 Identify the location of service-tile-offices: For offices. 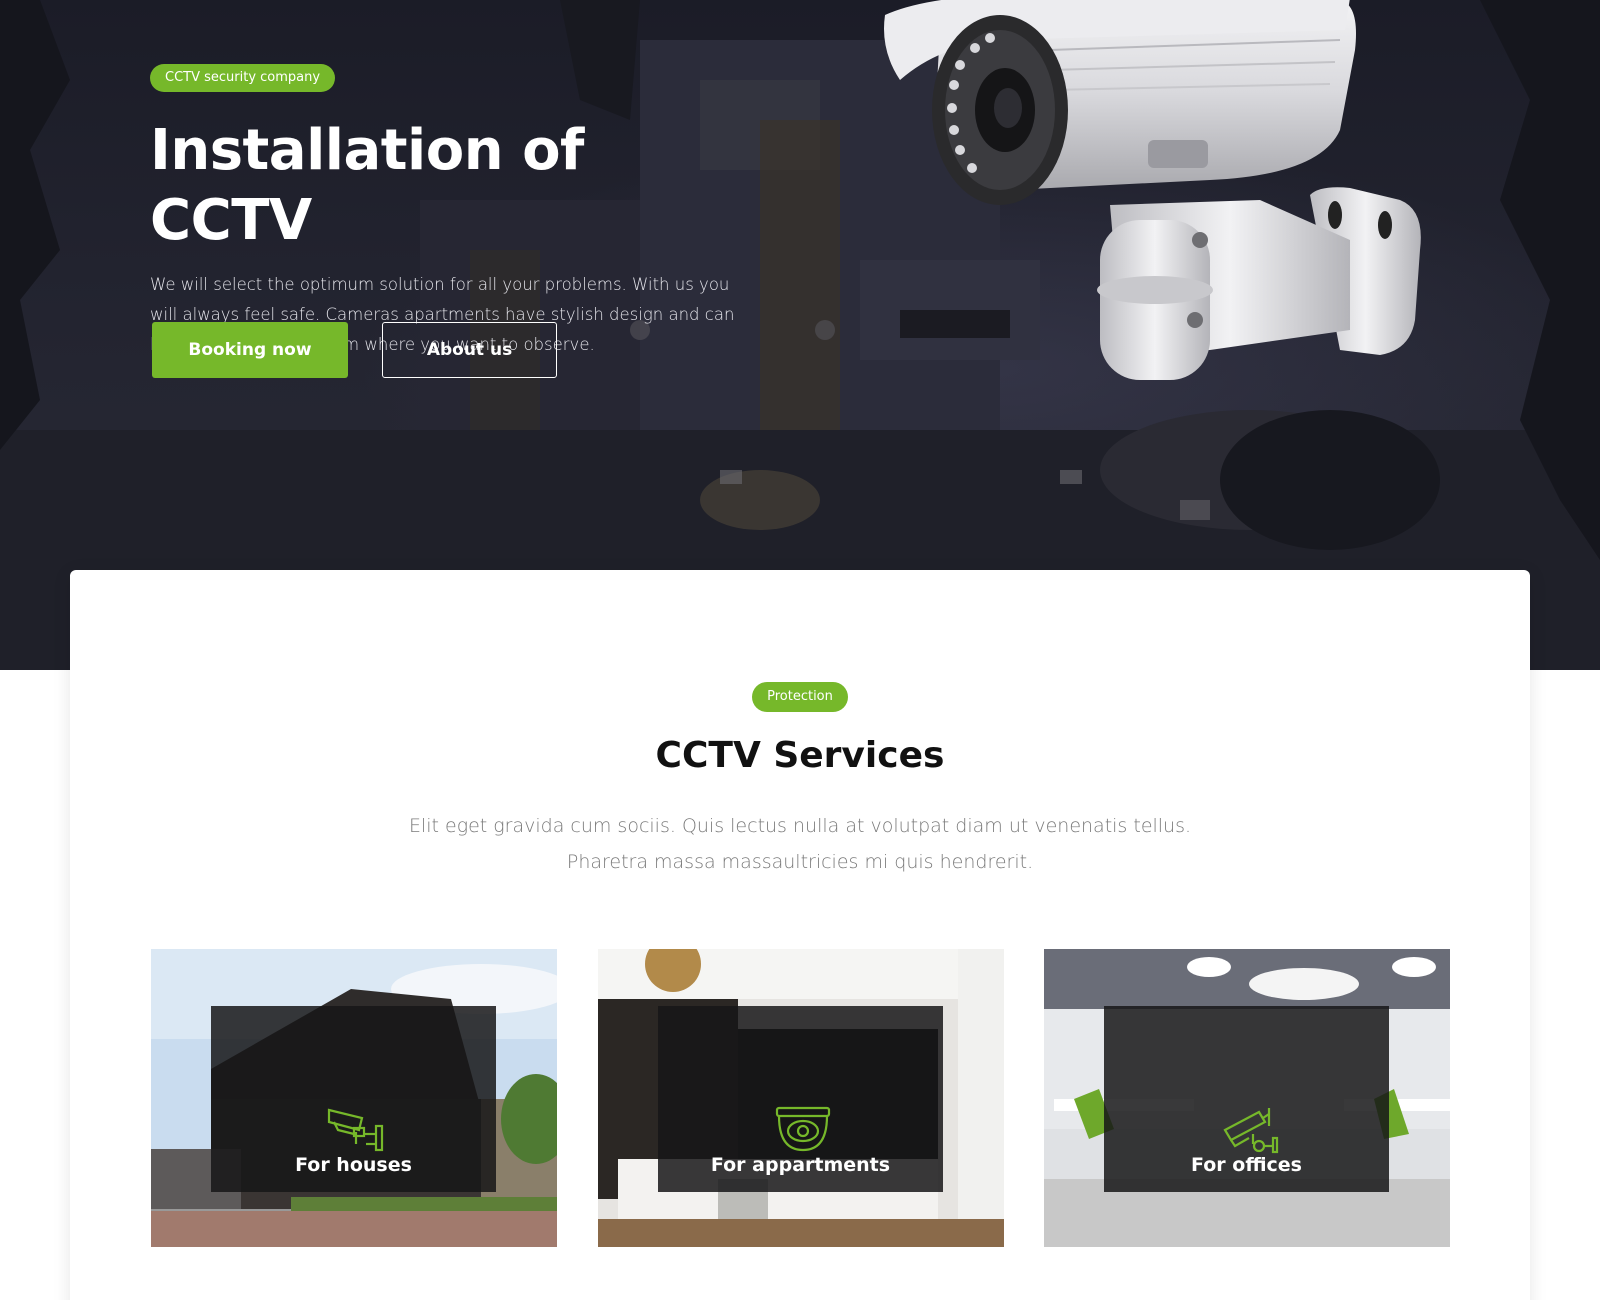
(1247, 1098).